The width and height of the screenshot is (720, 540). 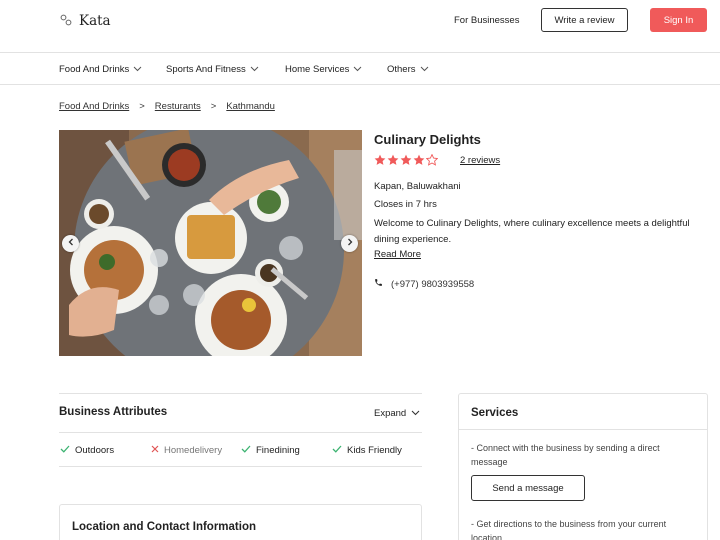 What do you see at coordinates (94, 106) in the screenshot?
I see `breadcrumb-food-and-drinks: Food And Drinks` at bounding box center [94, 106].